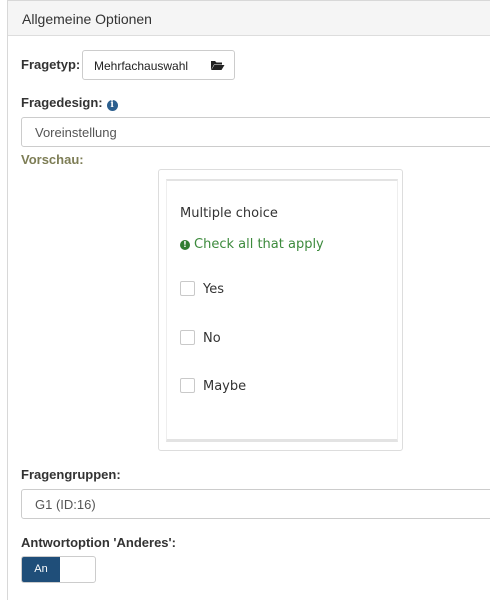  I want to click on question-groups-select: G1 (ID:16), so click(255, 504).